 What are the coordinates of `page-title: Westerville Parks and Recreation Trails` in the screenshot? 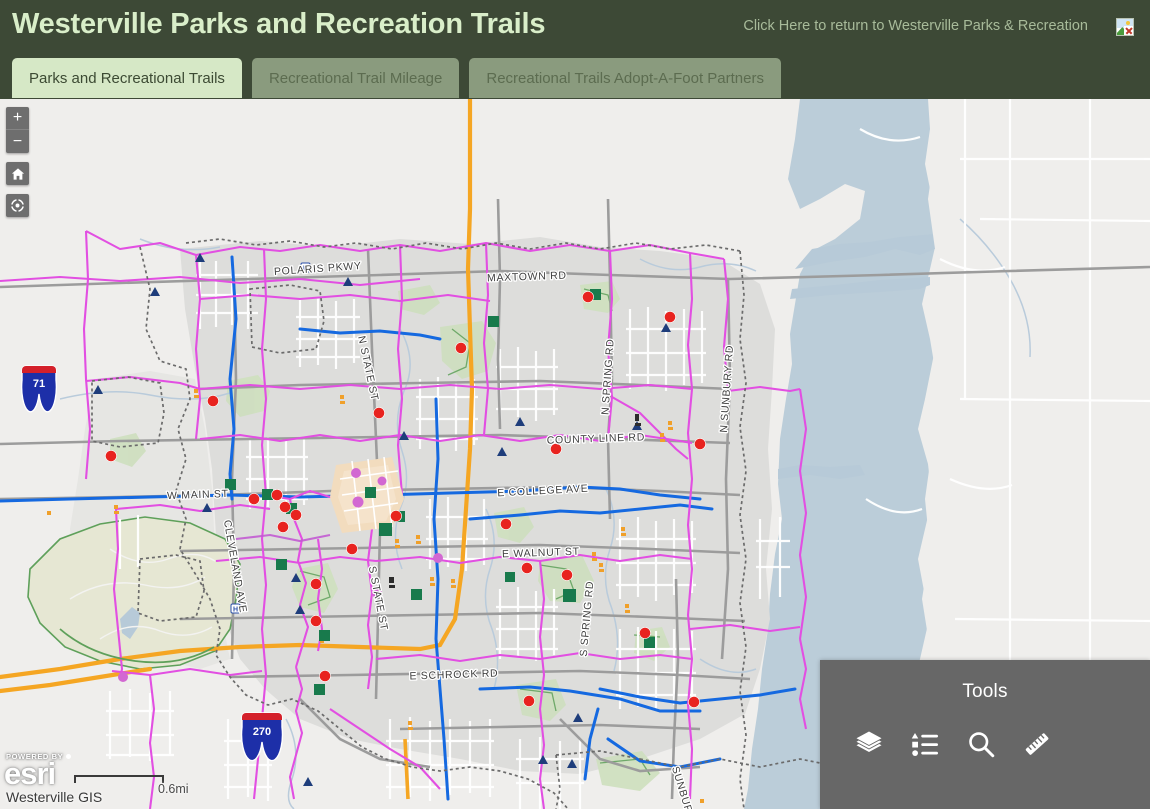 It's located at (279, 24).